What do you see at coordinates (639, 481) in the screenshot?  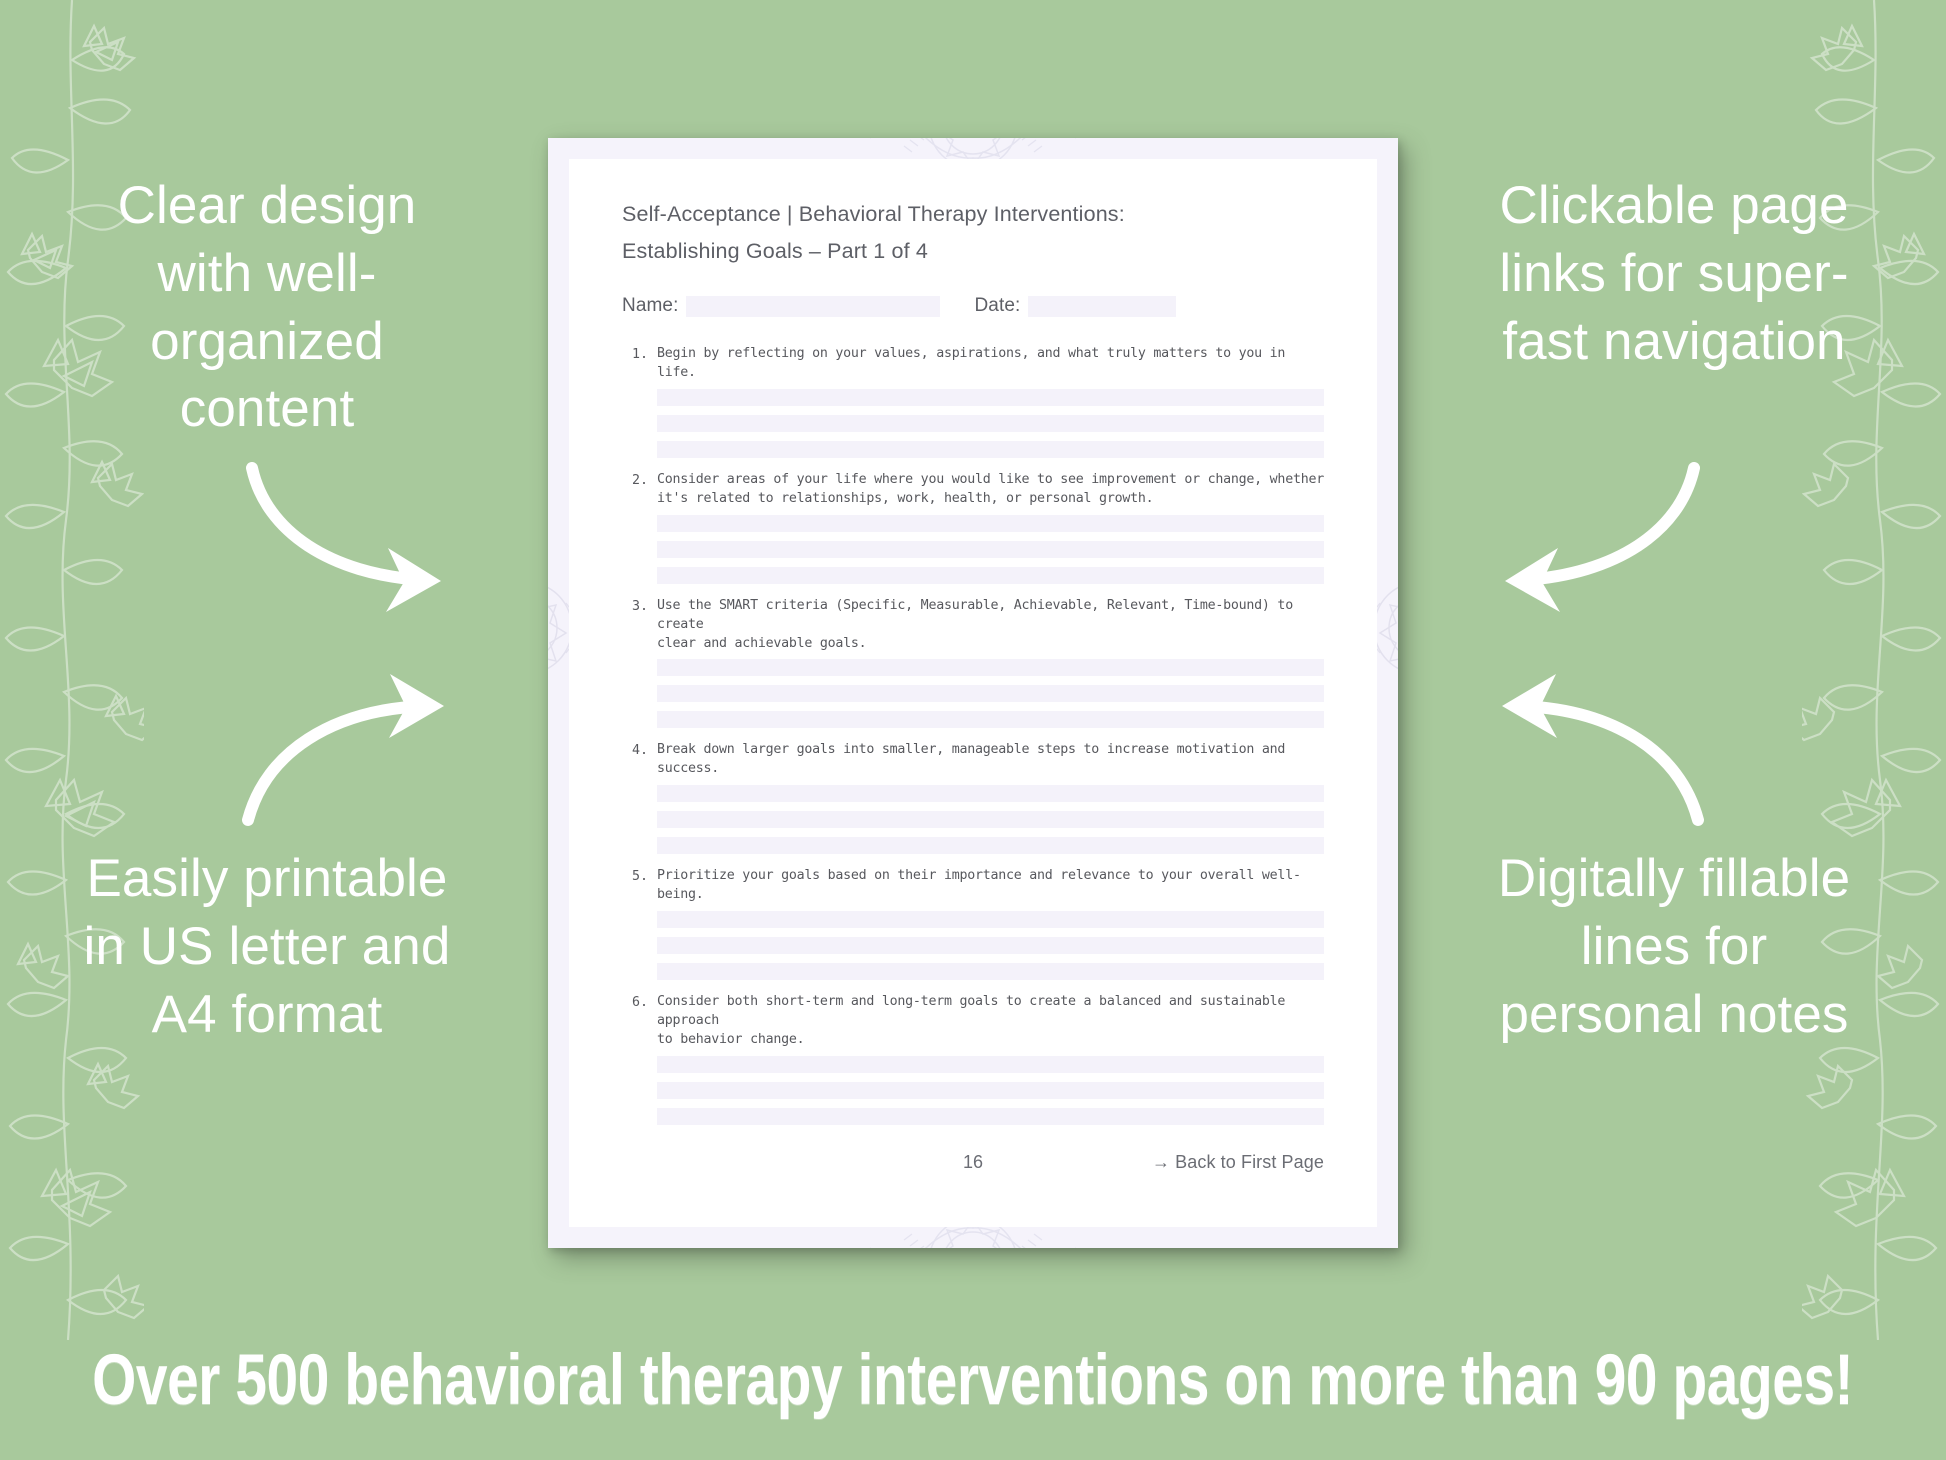 I see `item-number: 2.` at bounding box center [639, 481].